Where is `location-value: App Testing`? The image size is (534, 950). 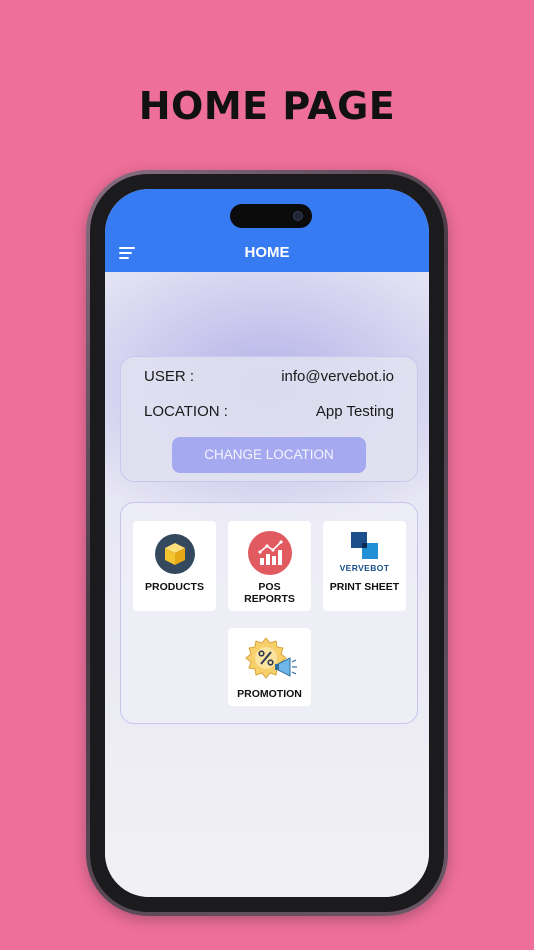 location-value: App Testing is located at coordinates (354, 411).